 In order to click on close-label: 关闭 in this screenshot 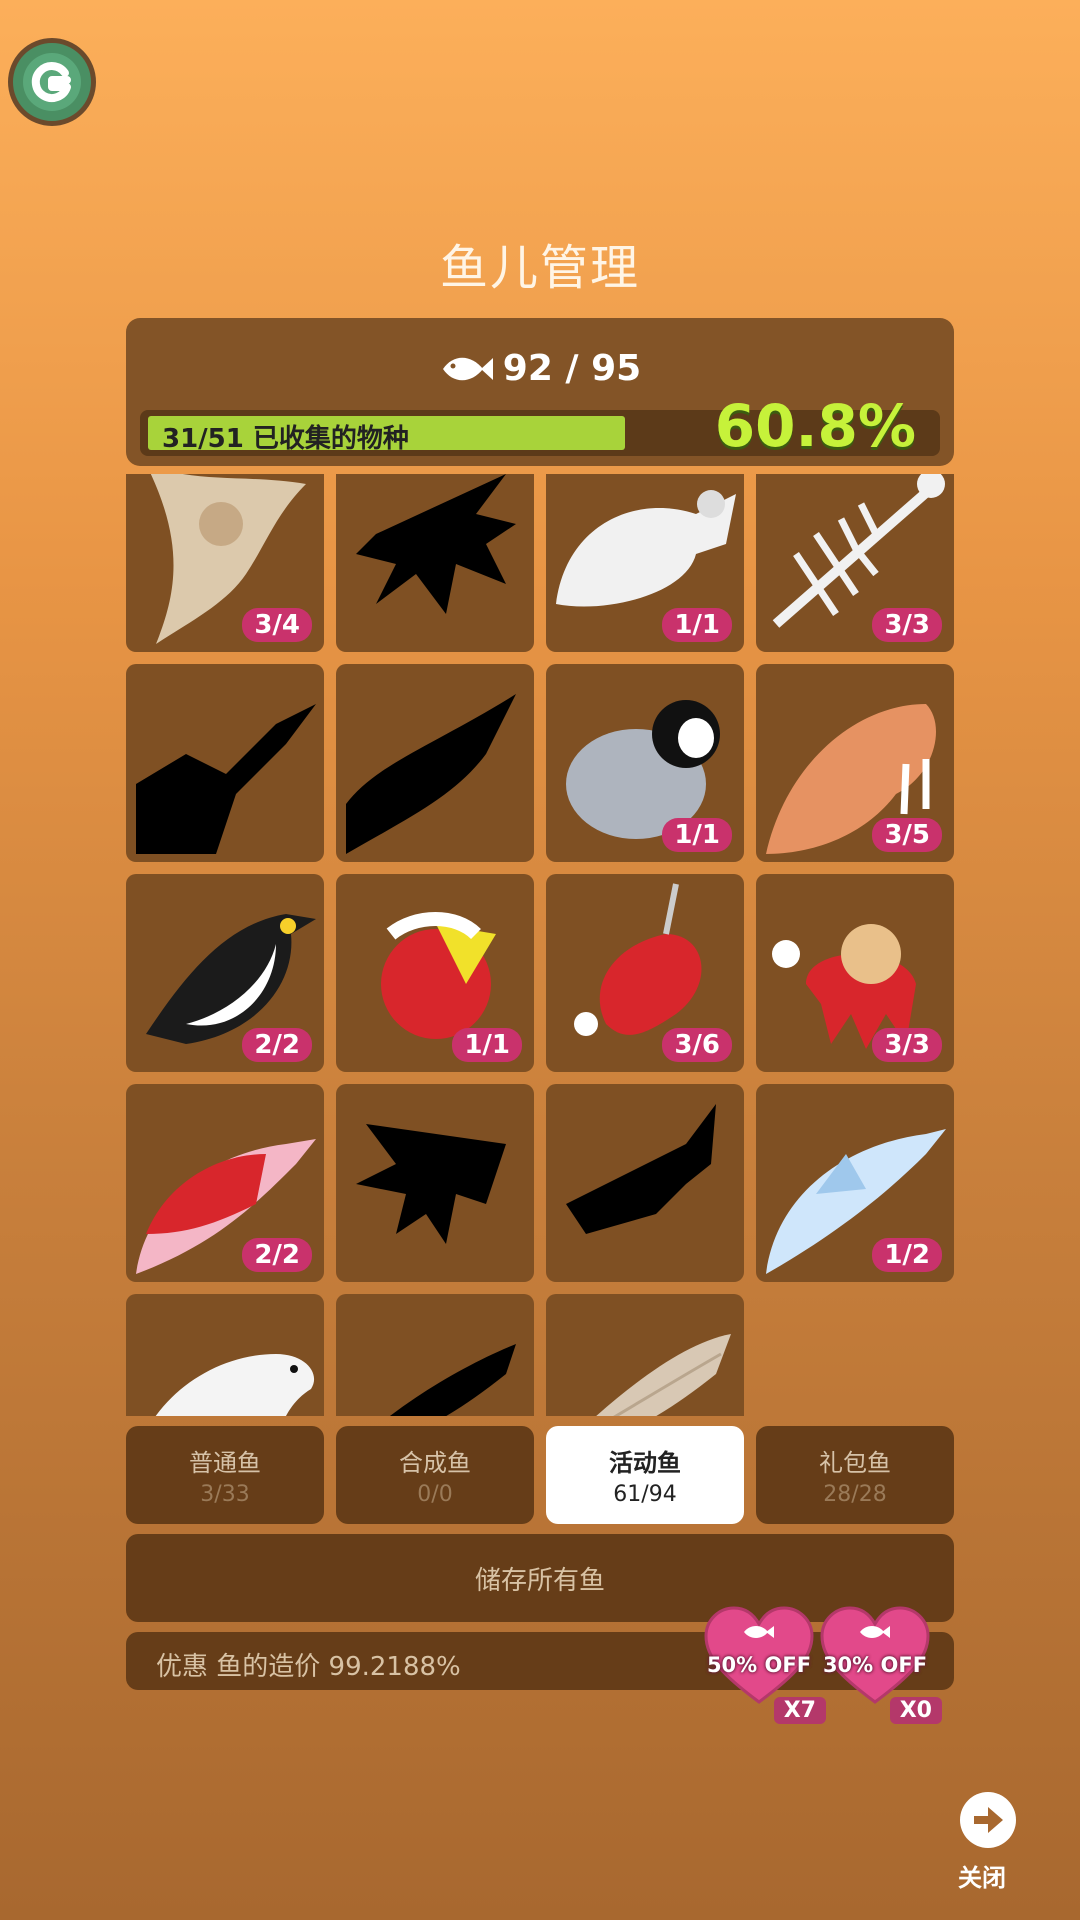, I will do `click(982, 1878)`.